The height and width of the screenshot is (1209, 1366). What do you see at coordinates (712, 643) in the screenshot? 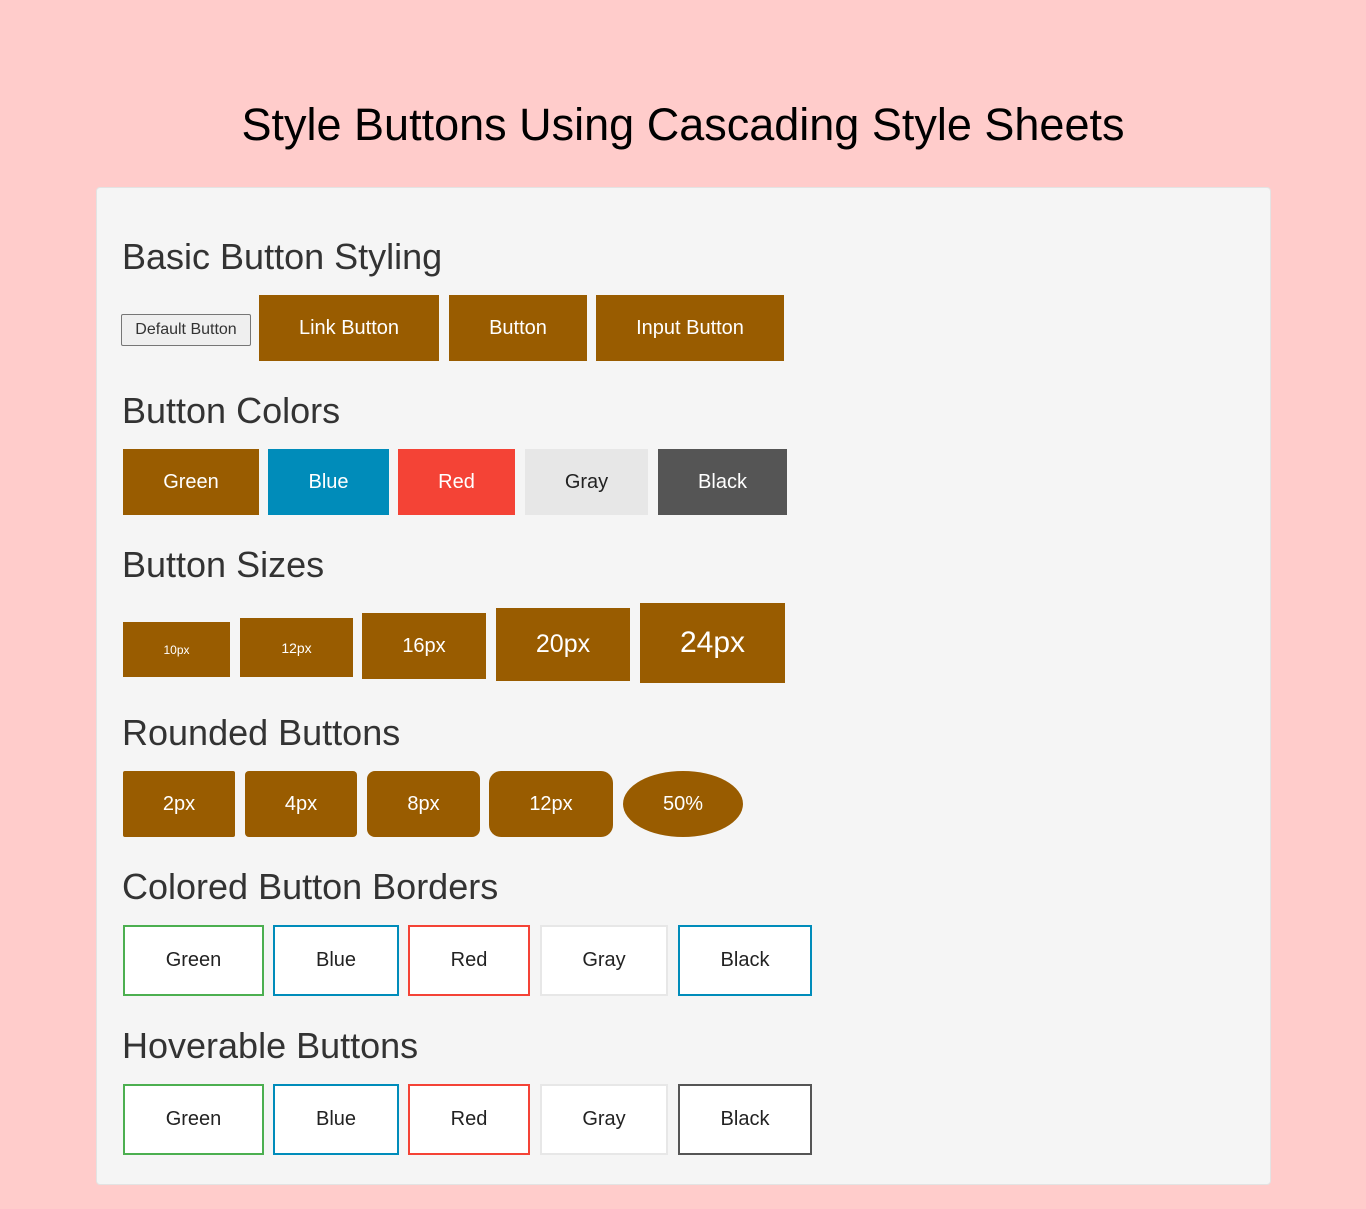
I see `size-24px-button: 24px` at bounding box center [712, 643].